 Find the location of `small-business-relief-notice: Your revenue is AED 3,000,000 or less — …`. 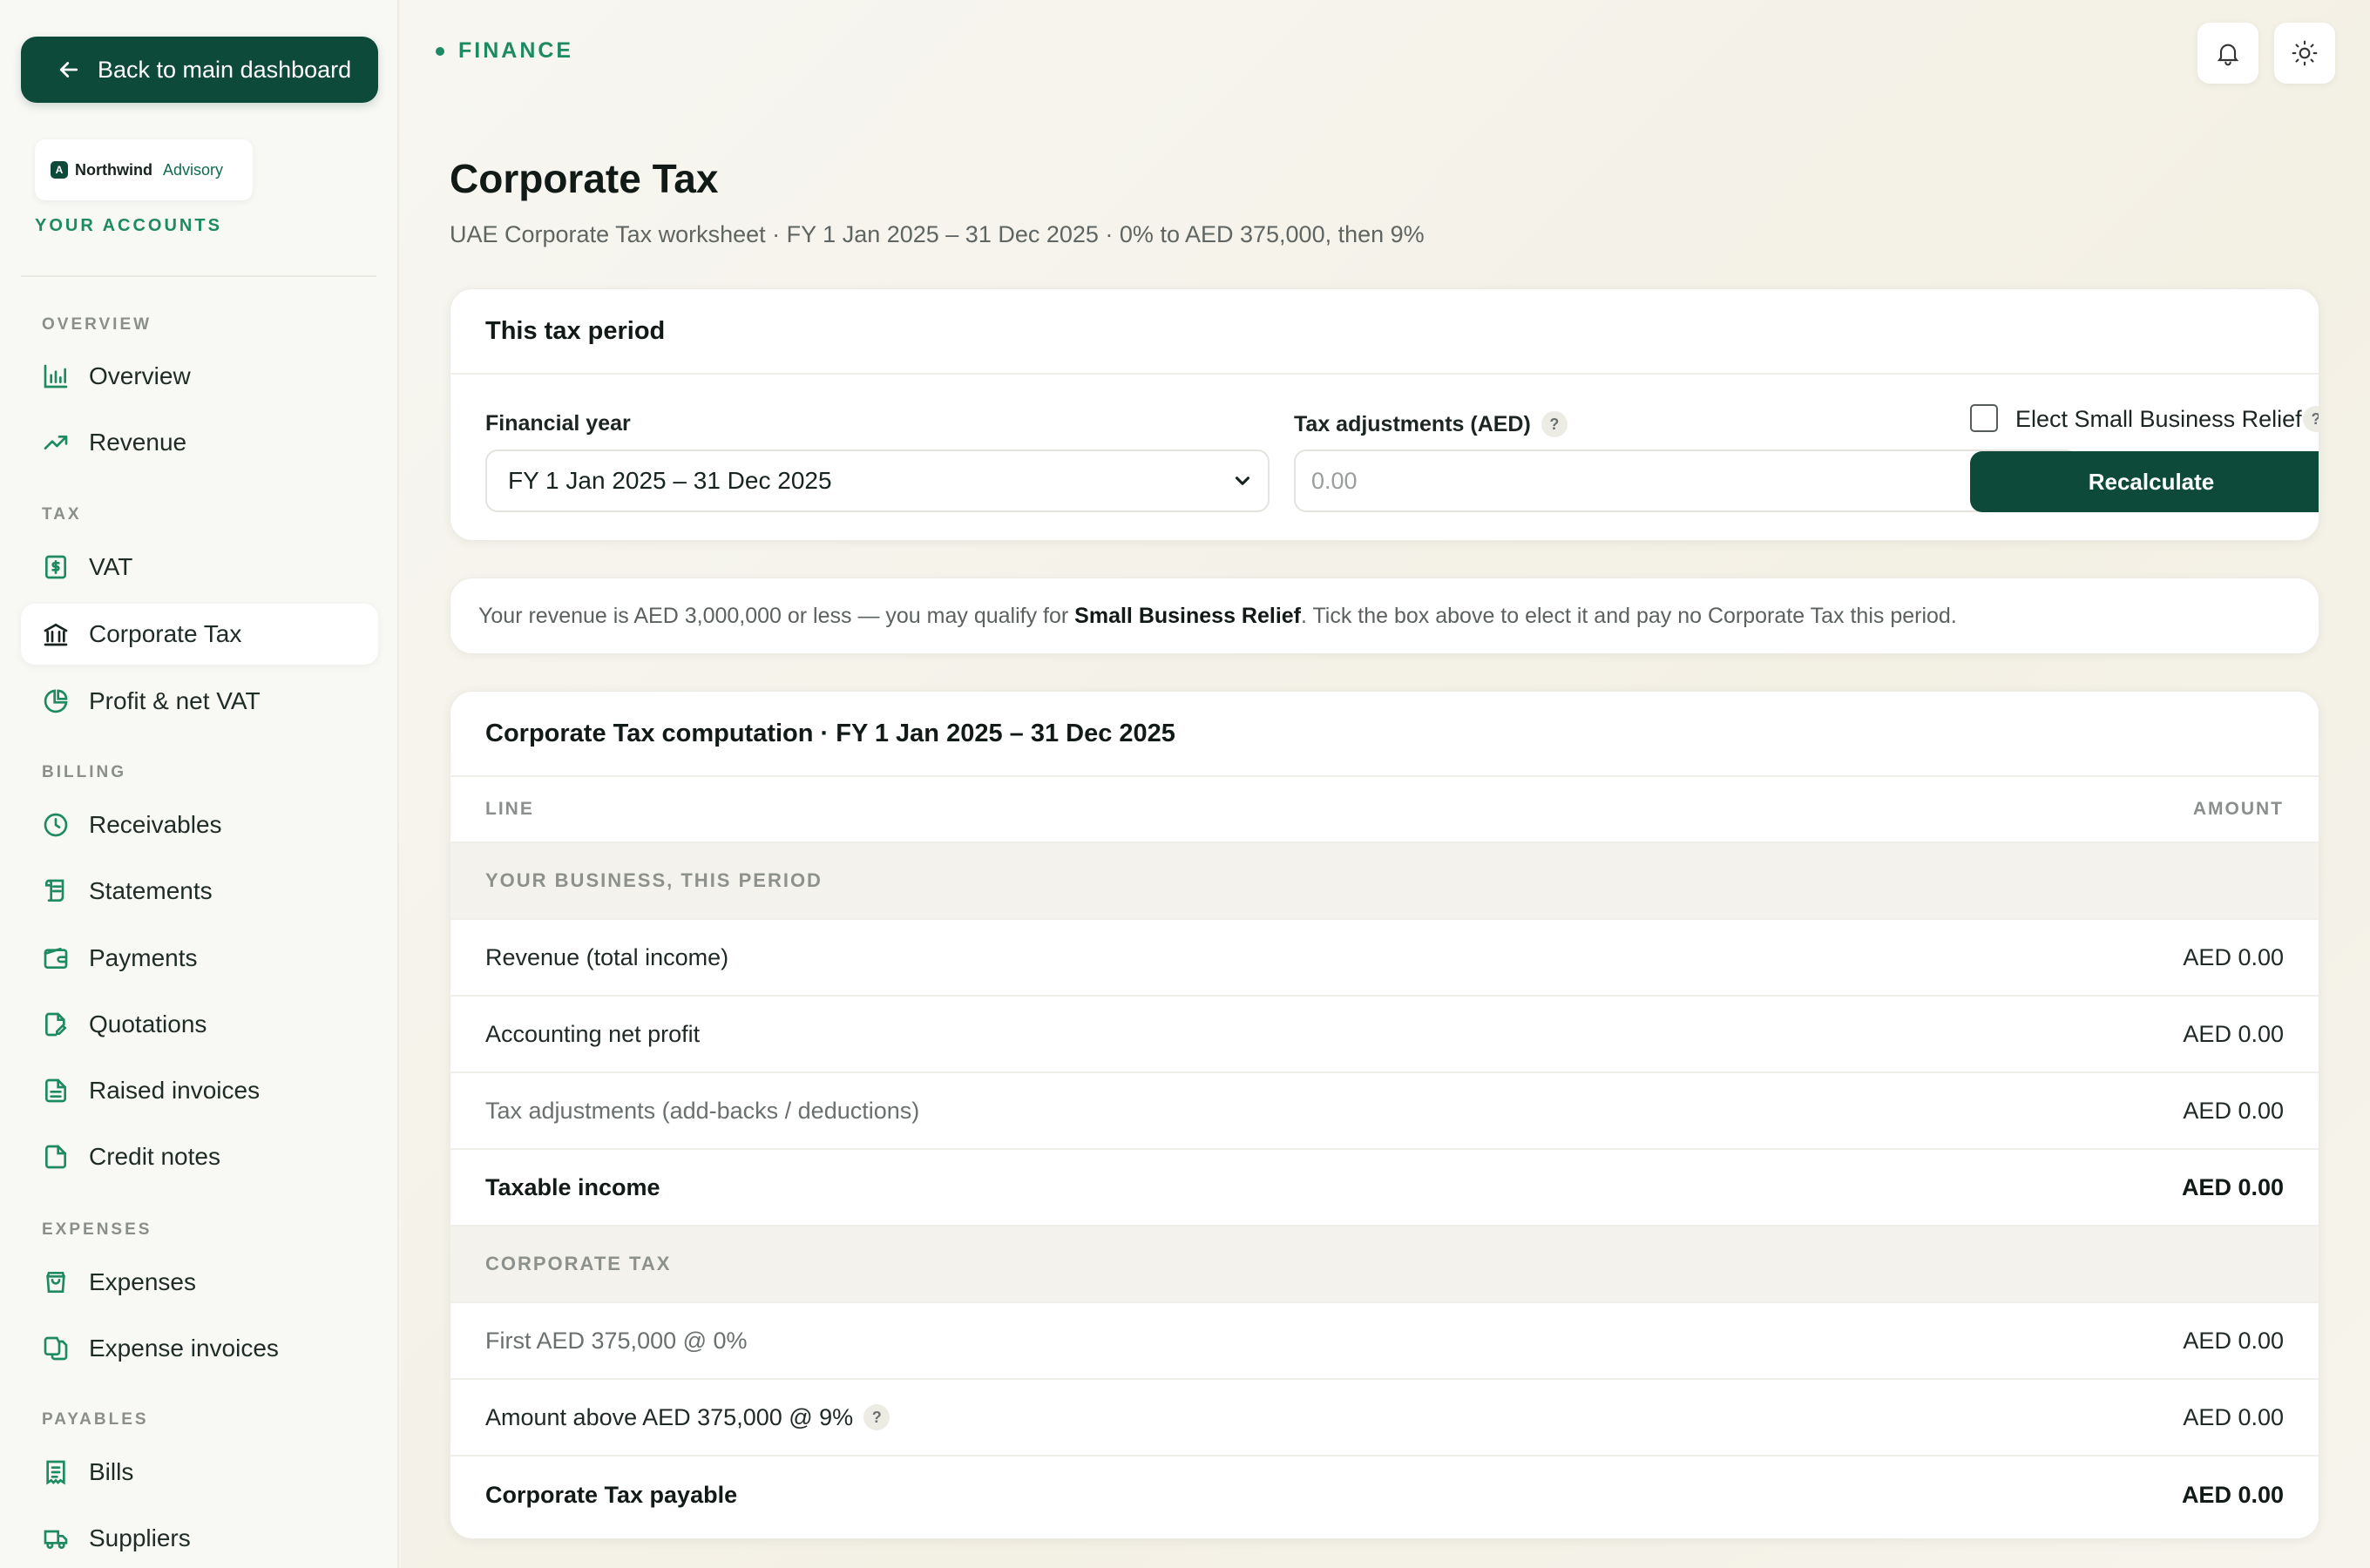

small-business-relief-notice: Your revenue is AED 3,000,000 or less — … is located at coordinates (1384, 616).